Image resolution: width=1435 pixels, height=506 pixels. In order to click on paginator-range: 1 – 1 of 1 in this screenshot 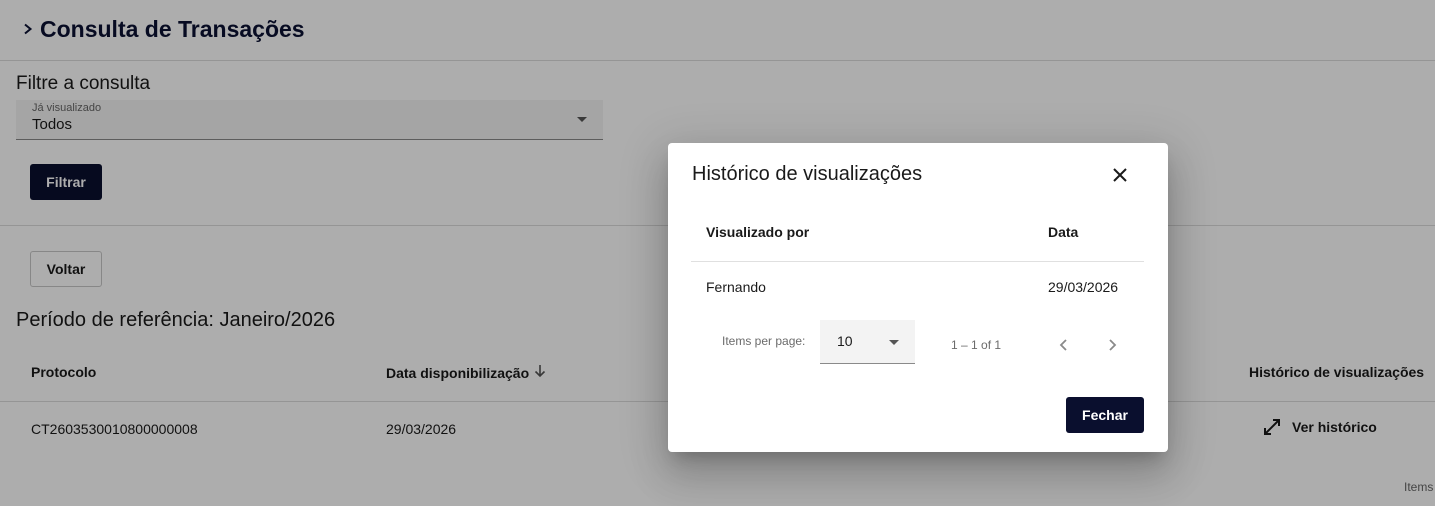, I will do `click(976, 345)`.